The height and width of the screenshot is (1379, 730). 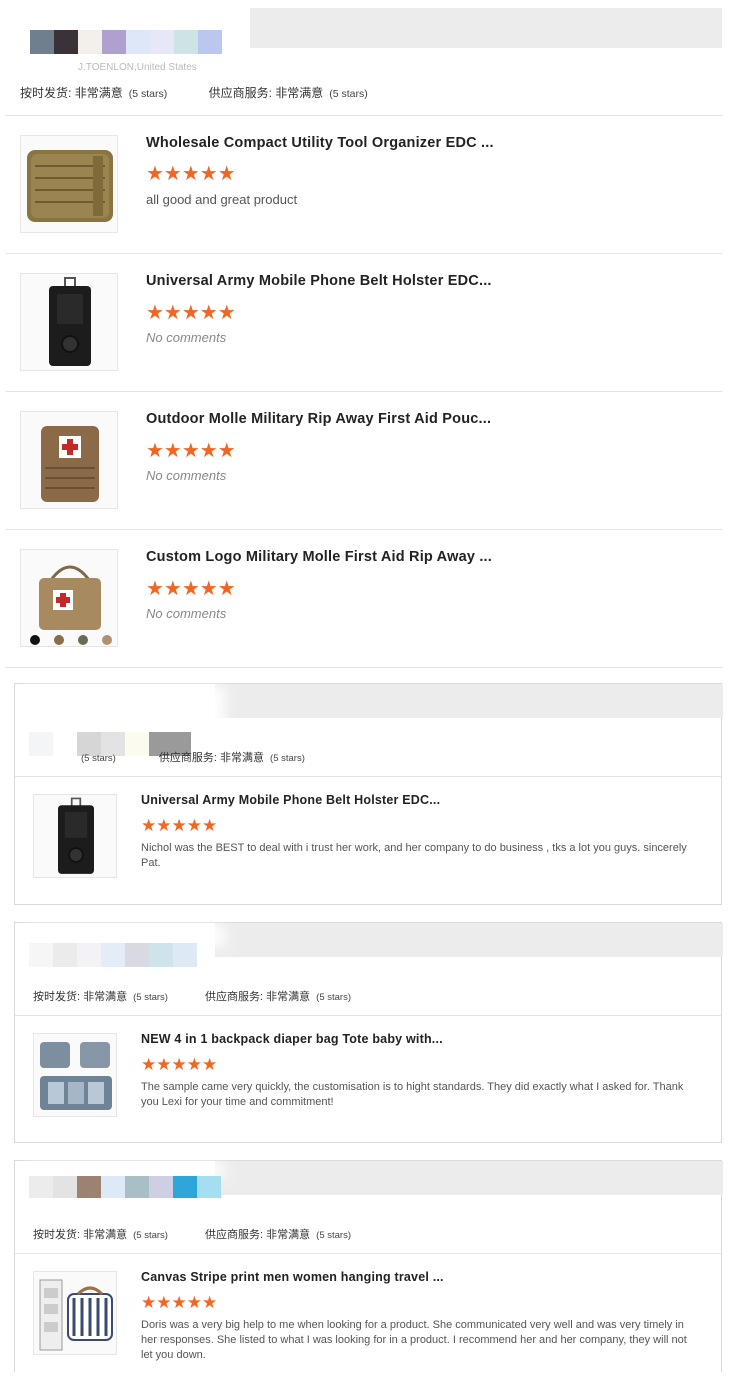 I want to click on buyer-location: J.TOENLON,United States, so click(x=137, y=67).